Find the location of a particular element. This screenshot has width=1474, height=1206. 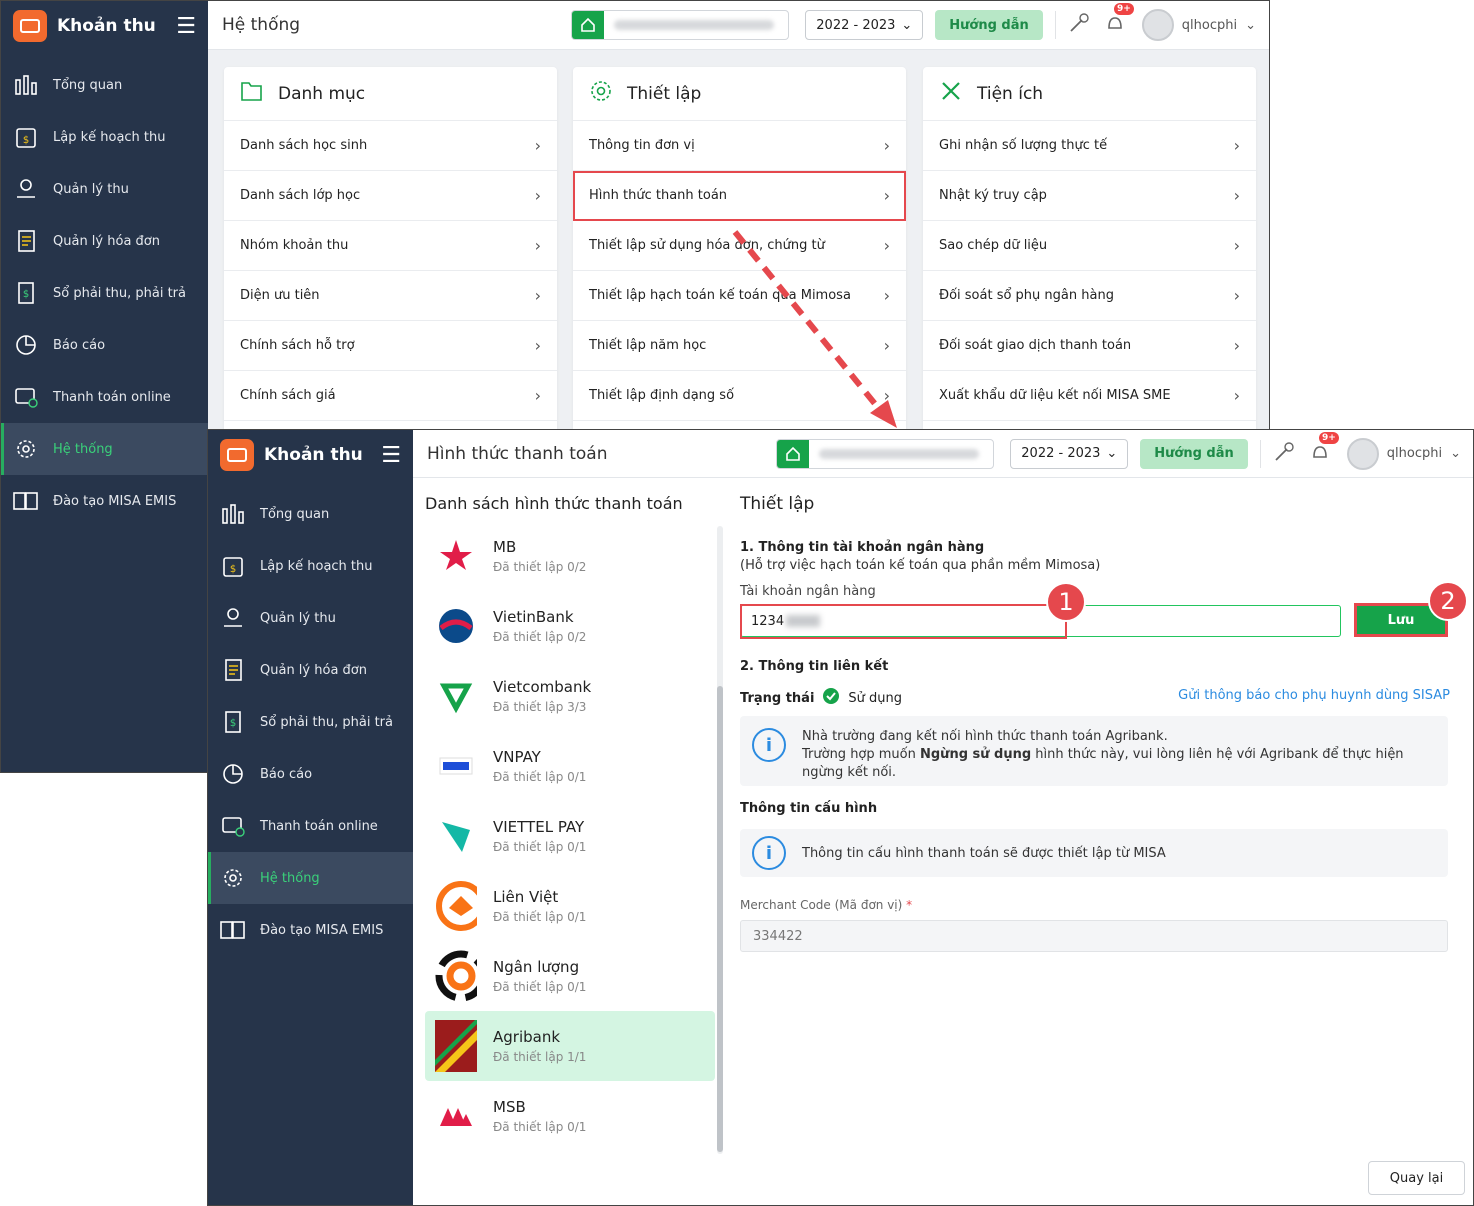

bell-icon: 9+ is located at coordinates (1324, 449).